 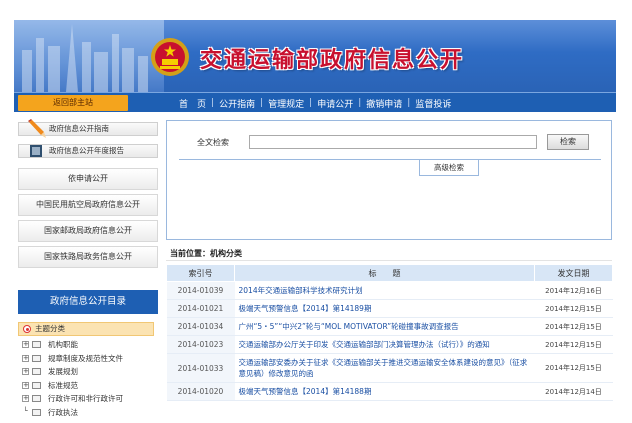 What do you see at coordinates (88, 413) in the screenshot?
I see `tree-item: └ 行政执法` at bounding box center [88, 413].